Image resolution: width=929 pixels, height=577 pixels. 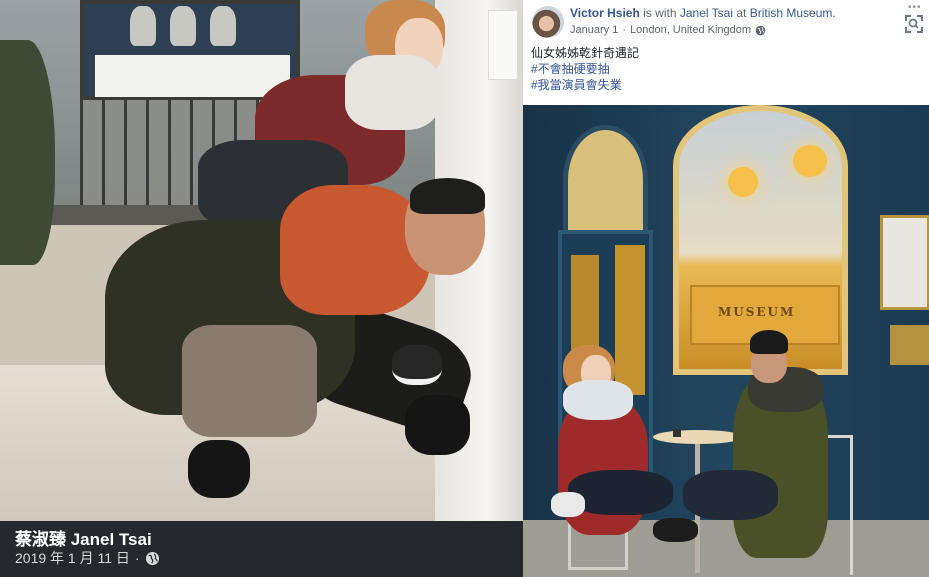 What do you see at coordinates (741, 13) in the screenshot?
I see `at-text: at` at bounding box center [741, 13].